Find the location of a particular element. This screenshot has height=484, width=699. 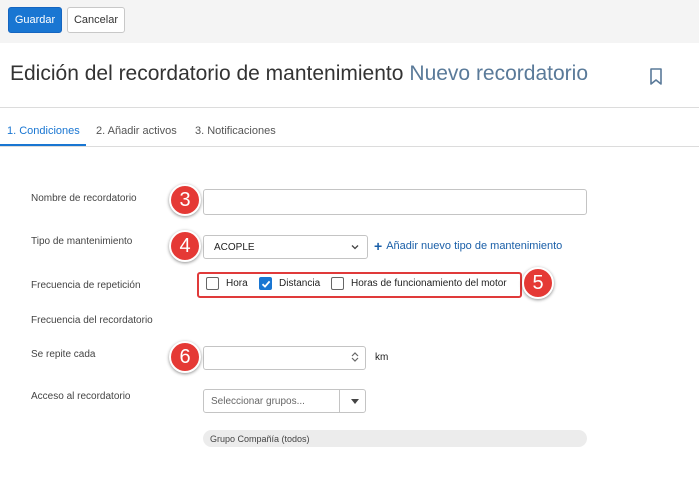

checkbox-distancia-label: Distancia is located at coordinates (300, 283).